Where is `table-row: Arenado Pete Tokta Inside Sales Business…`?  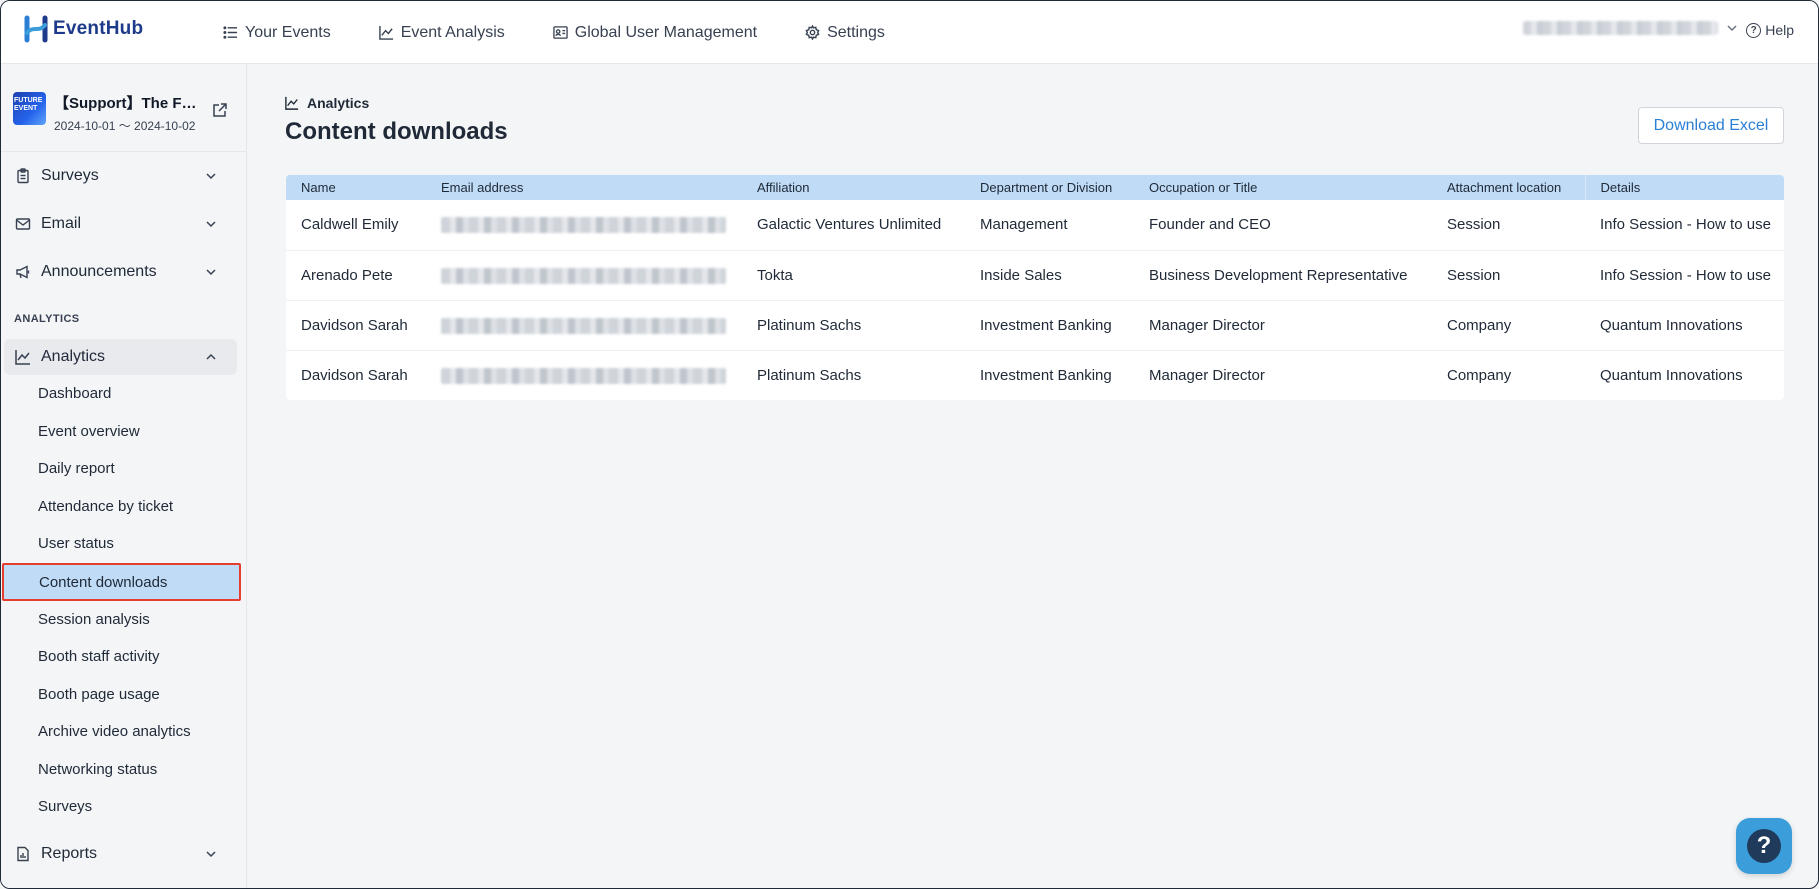
table-row: Arenado Pete Tokta Inside Sales Business… is located at coordinates (1035, 275).